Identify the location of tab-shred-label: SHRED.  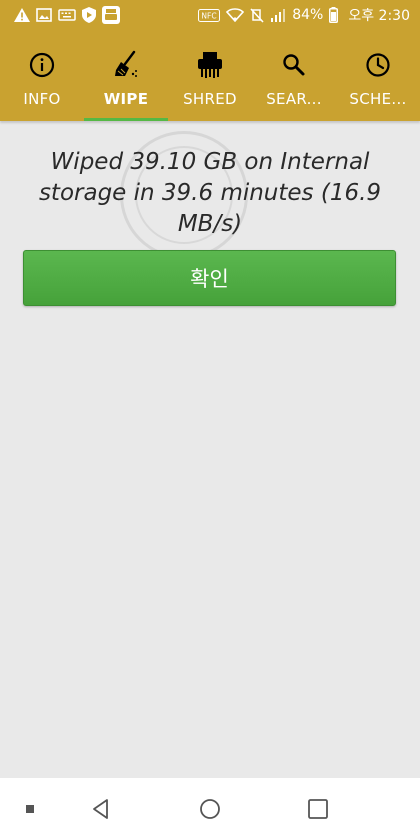
(210, 99).